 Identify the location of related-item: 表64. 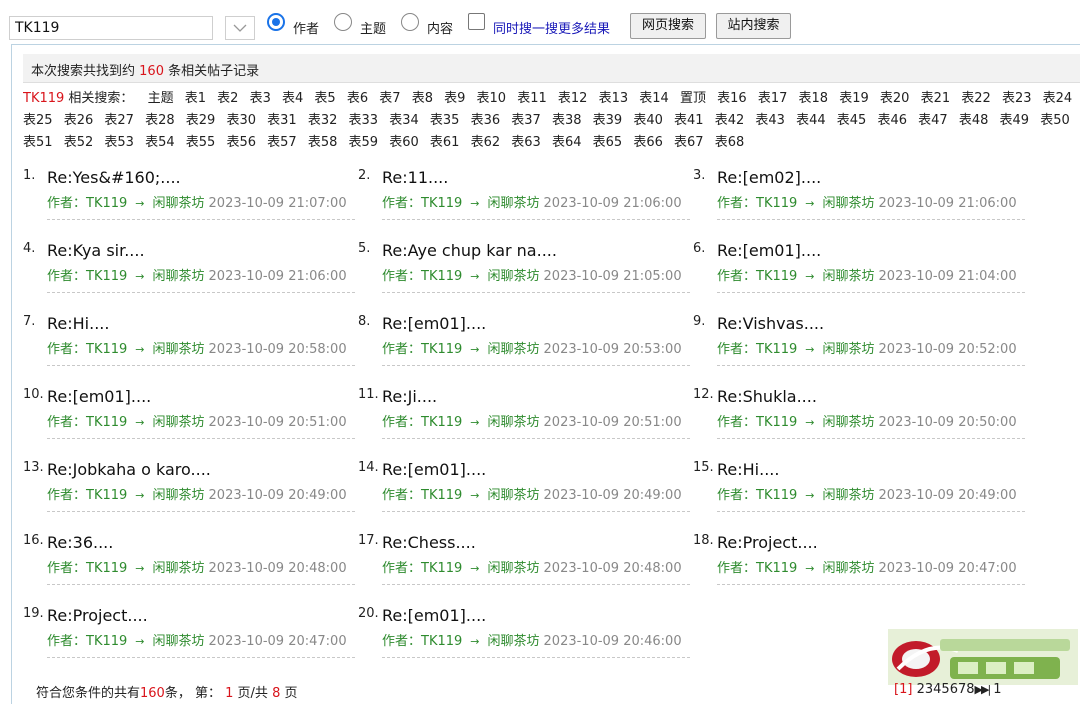
(567, 142).